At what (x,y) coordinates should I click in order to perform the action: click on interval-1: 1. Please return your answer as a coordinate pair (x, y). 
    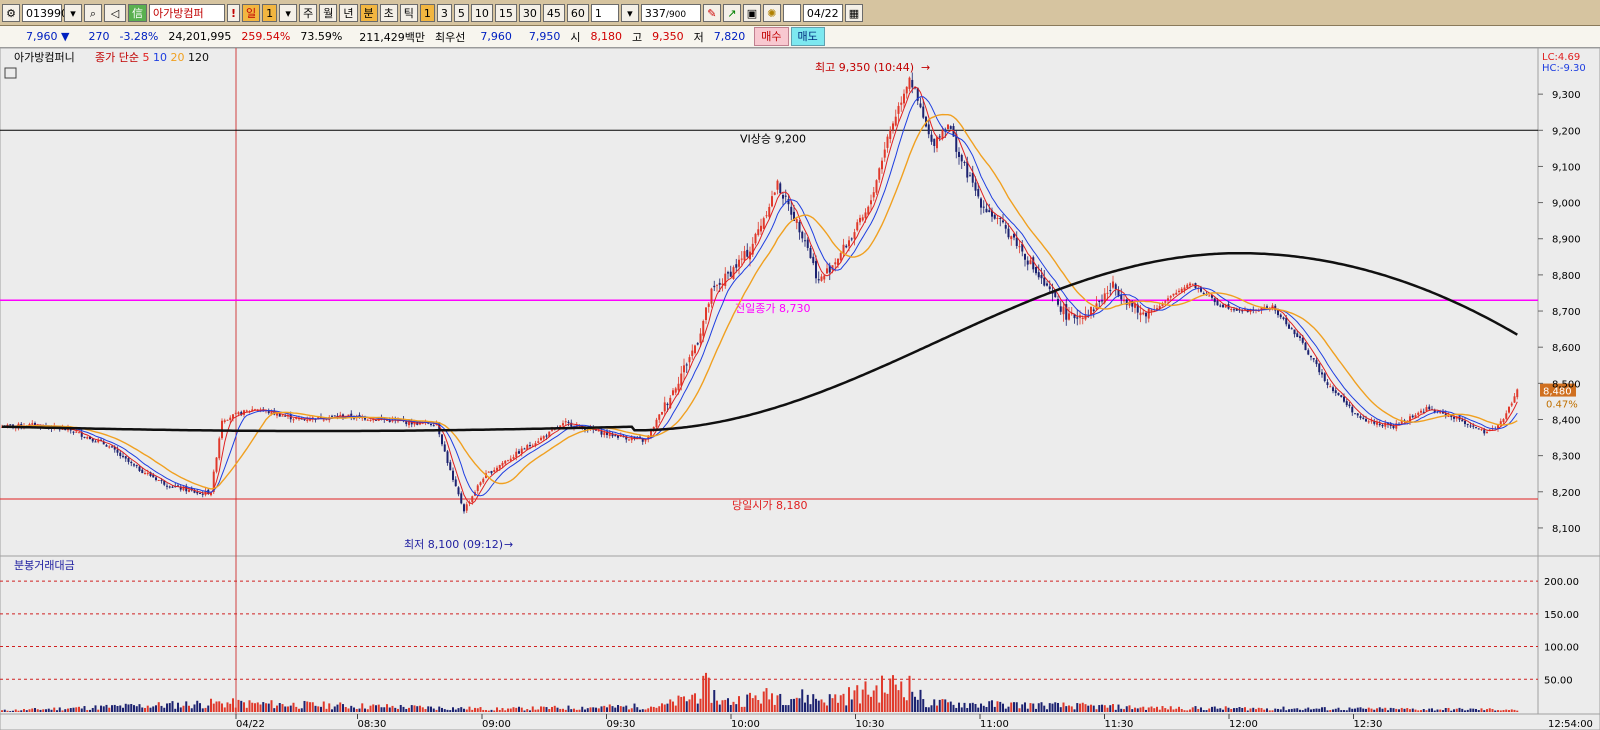
    Looking at the image, I should click on (427, 12).